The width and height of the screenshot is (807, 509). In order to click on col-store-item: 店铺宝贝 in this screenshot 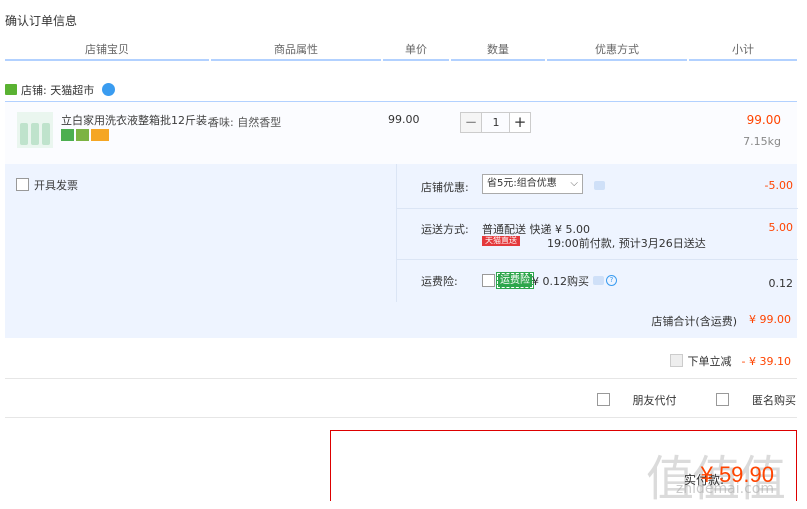, I will do `click(107, 51)`.